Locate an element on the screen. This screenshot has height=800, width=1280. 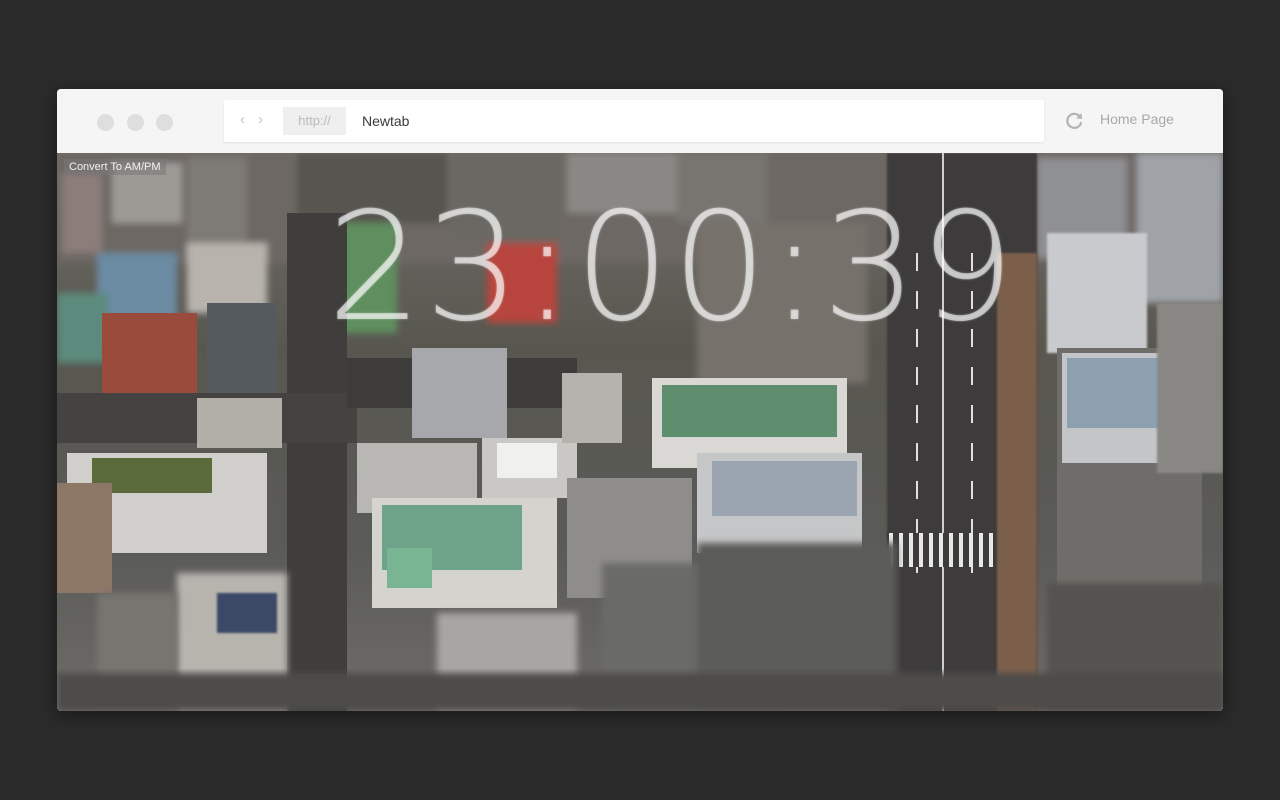
convert-ampm-button: Convert To AM/PM is located at coordinates (115, 167).